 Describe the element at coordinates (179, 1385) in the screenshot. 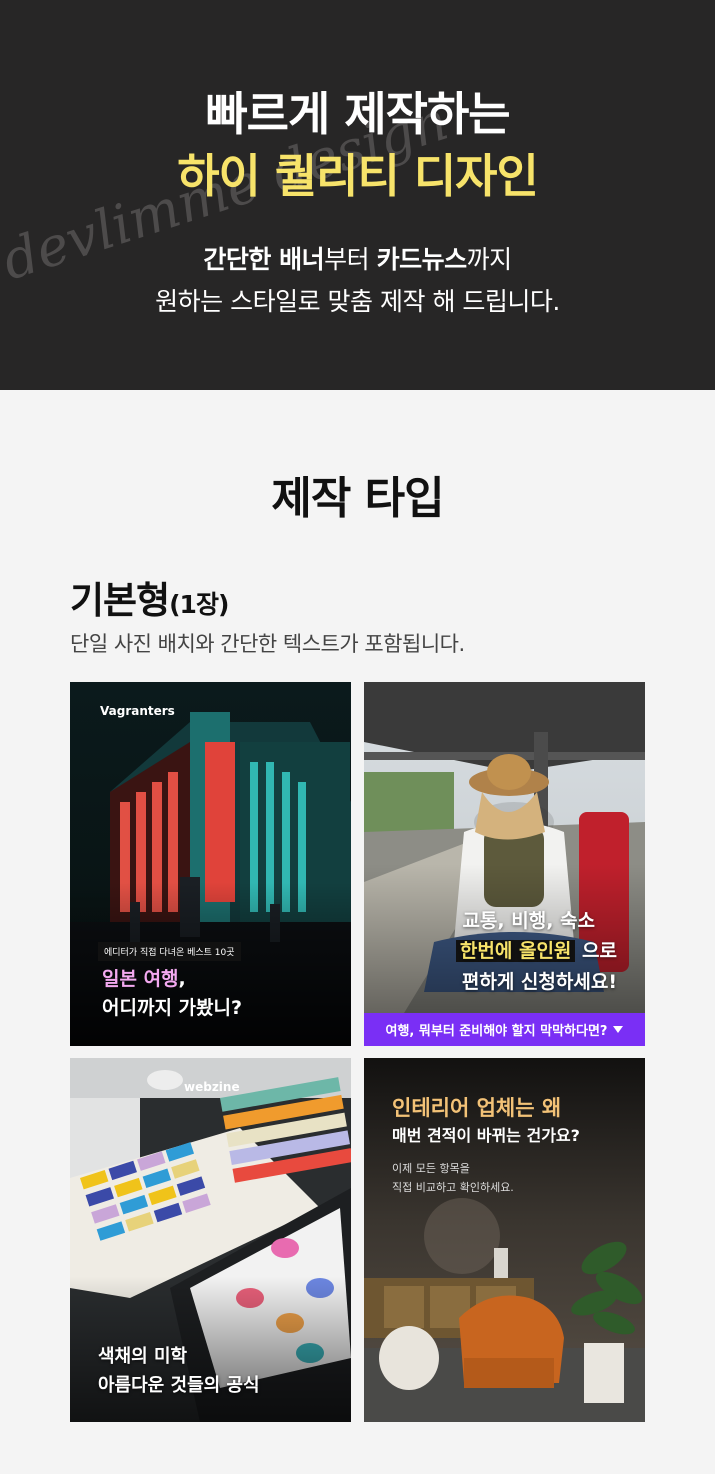

I see `card-title-line2: 아름다운 것들의 공식` at that location.